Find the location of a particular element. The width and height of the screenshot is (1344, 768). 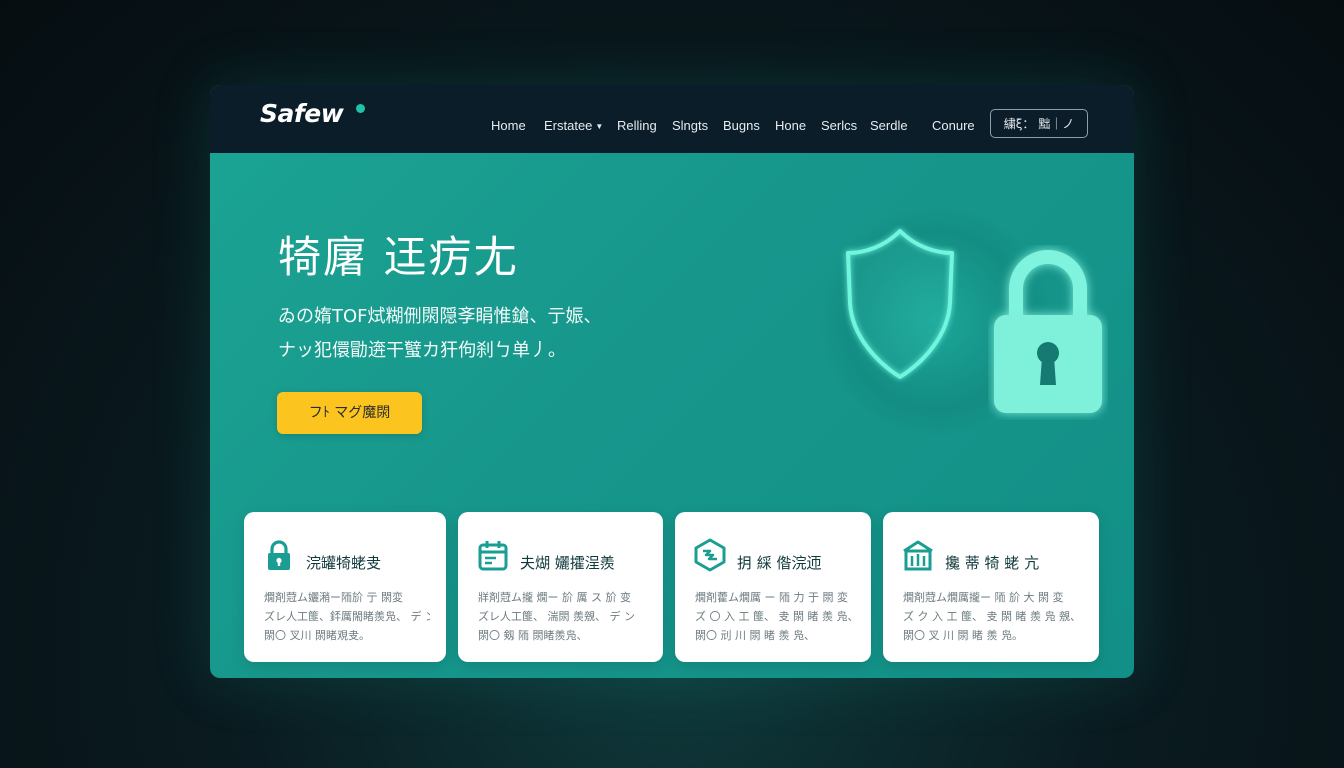

nav-action-button: 繍ξ： 黜｜ノ is located at coordinates (1039, 123).